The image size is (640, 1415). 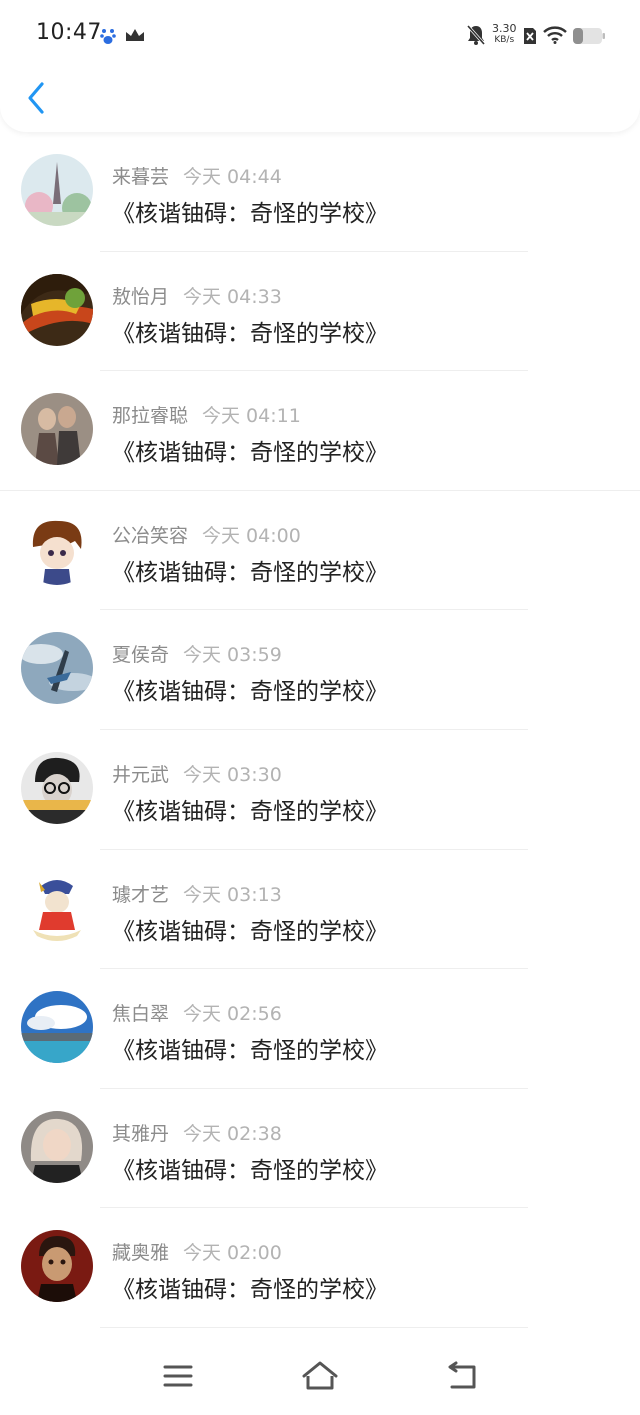 I want to click on system-nav-bar, so click(x=320, y=1377).